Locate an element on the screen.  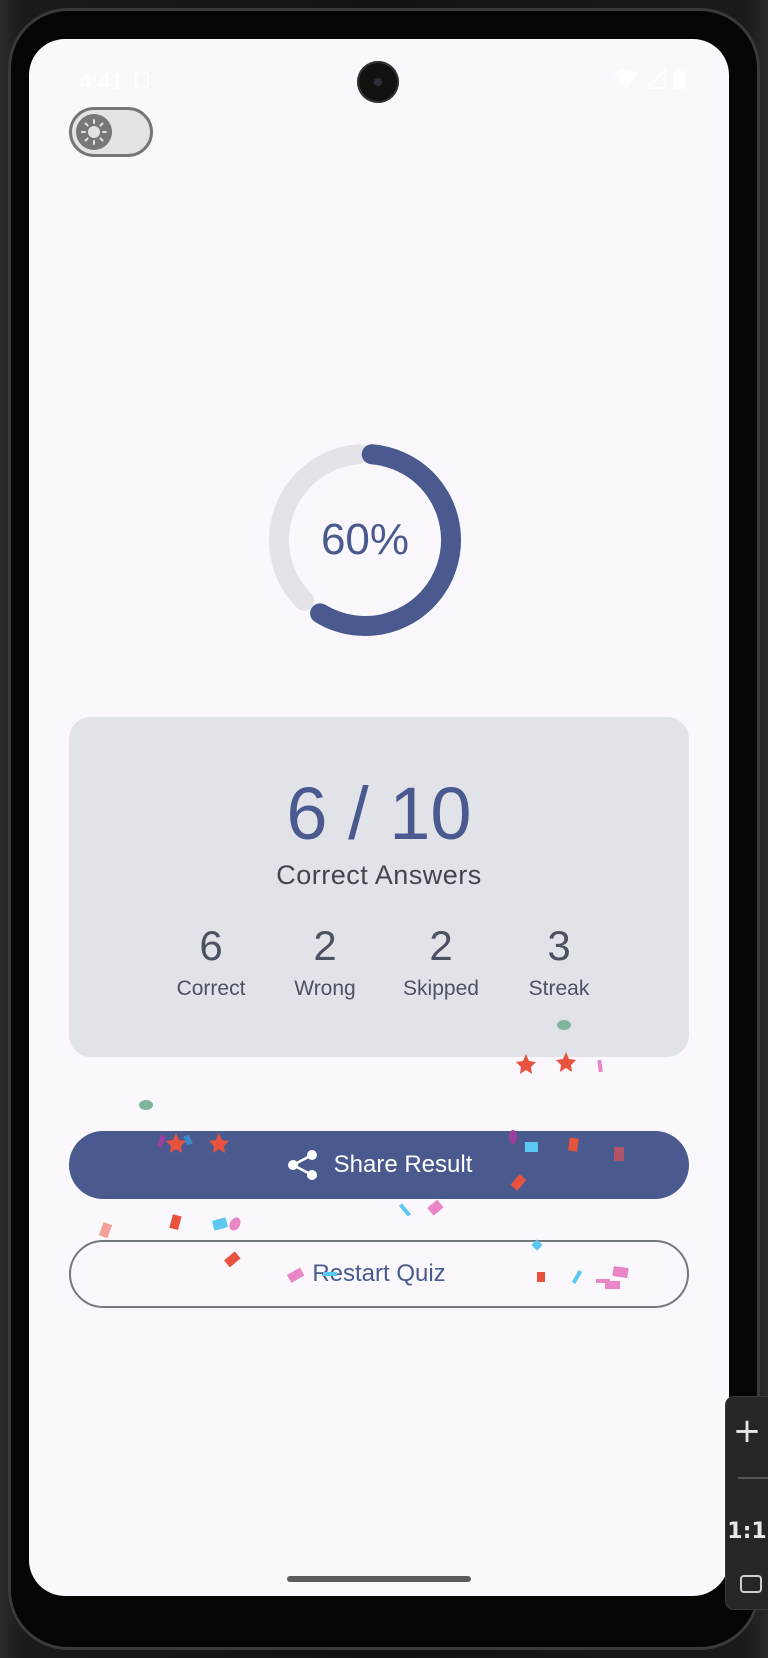
stat-value: 6 is located at coordinates (211, 945).